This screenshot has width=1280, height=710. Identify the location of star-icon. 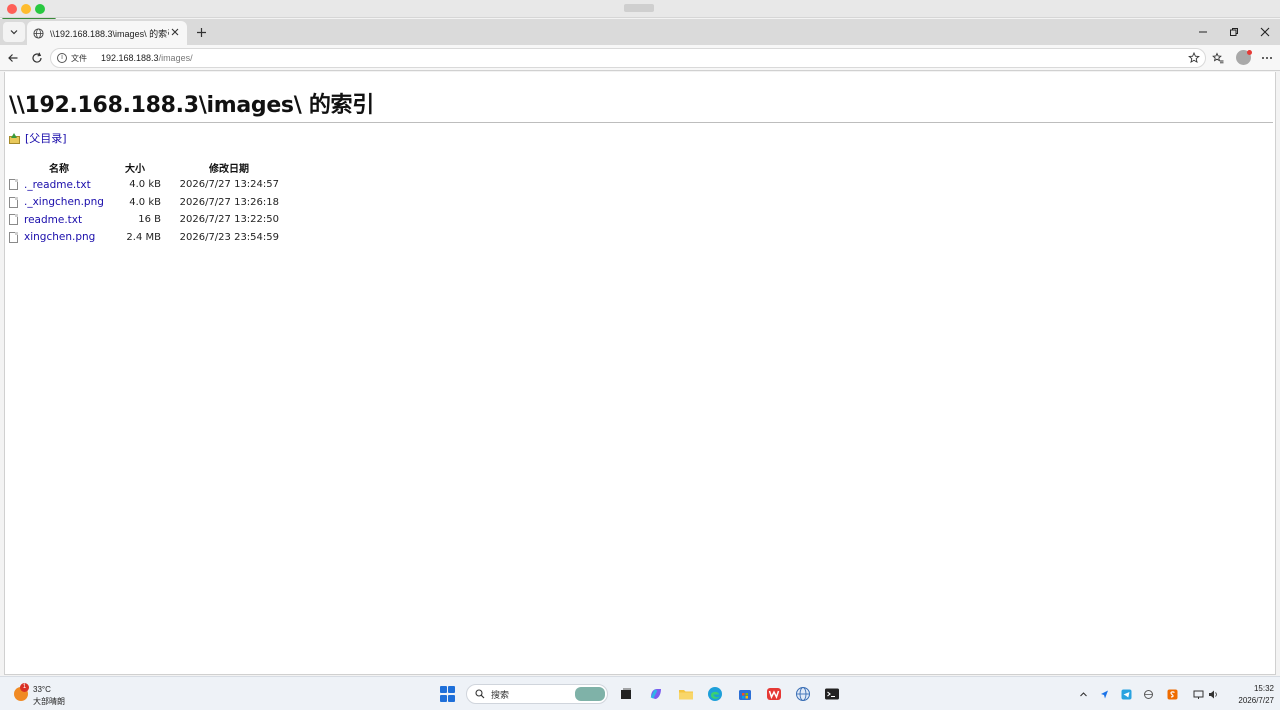
(1194, 58).